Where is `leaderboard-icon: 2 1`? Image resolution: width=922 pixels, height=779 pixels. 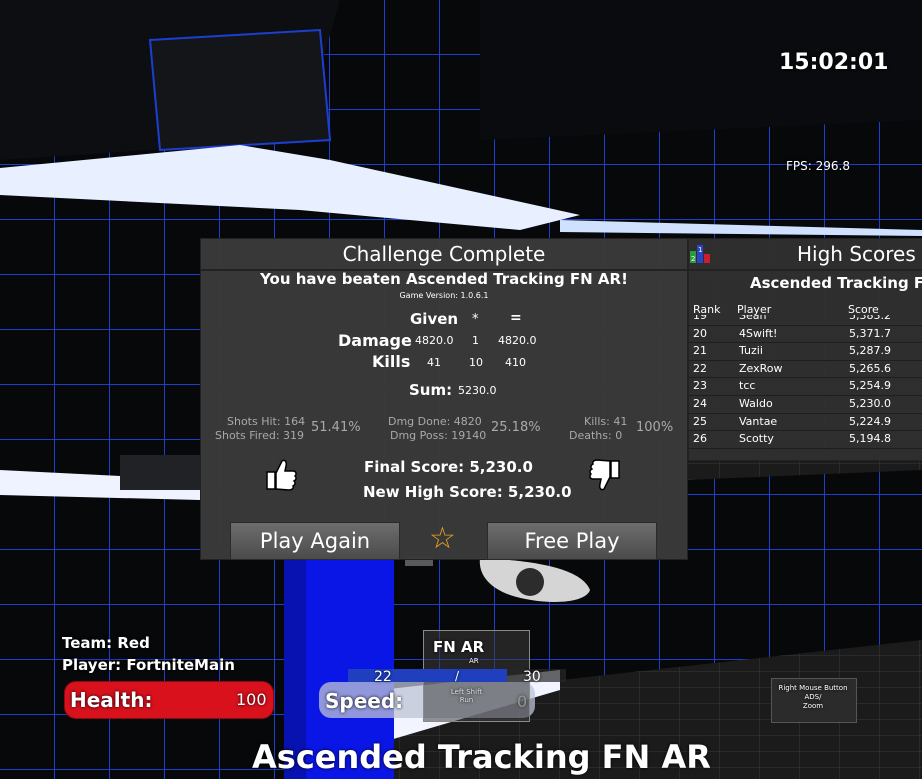 leaderboard-icon: 2 1 is located at coordinates (700, 254).